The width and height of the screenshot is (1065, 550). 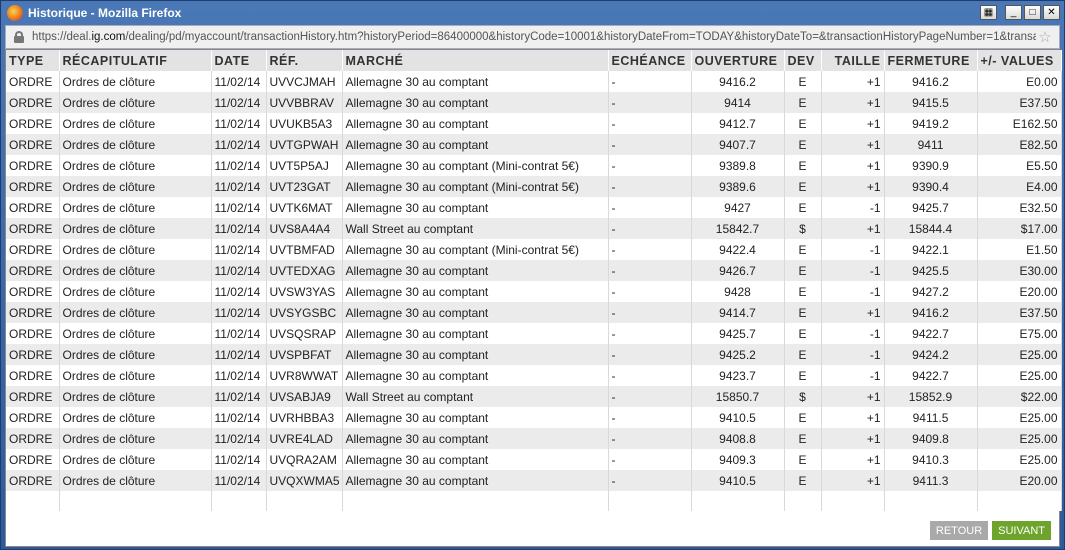 I want to click on header-ref: RÉF., so click(x=304, y=60).